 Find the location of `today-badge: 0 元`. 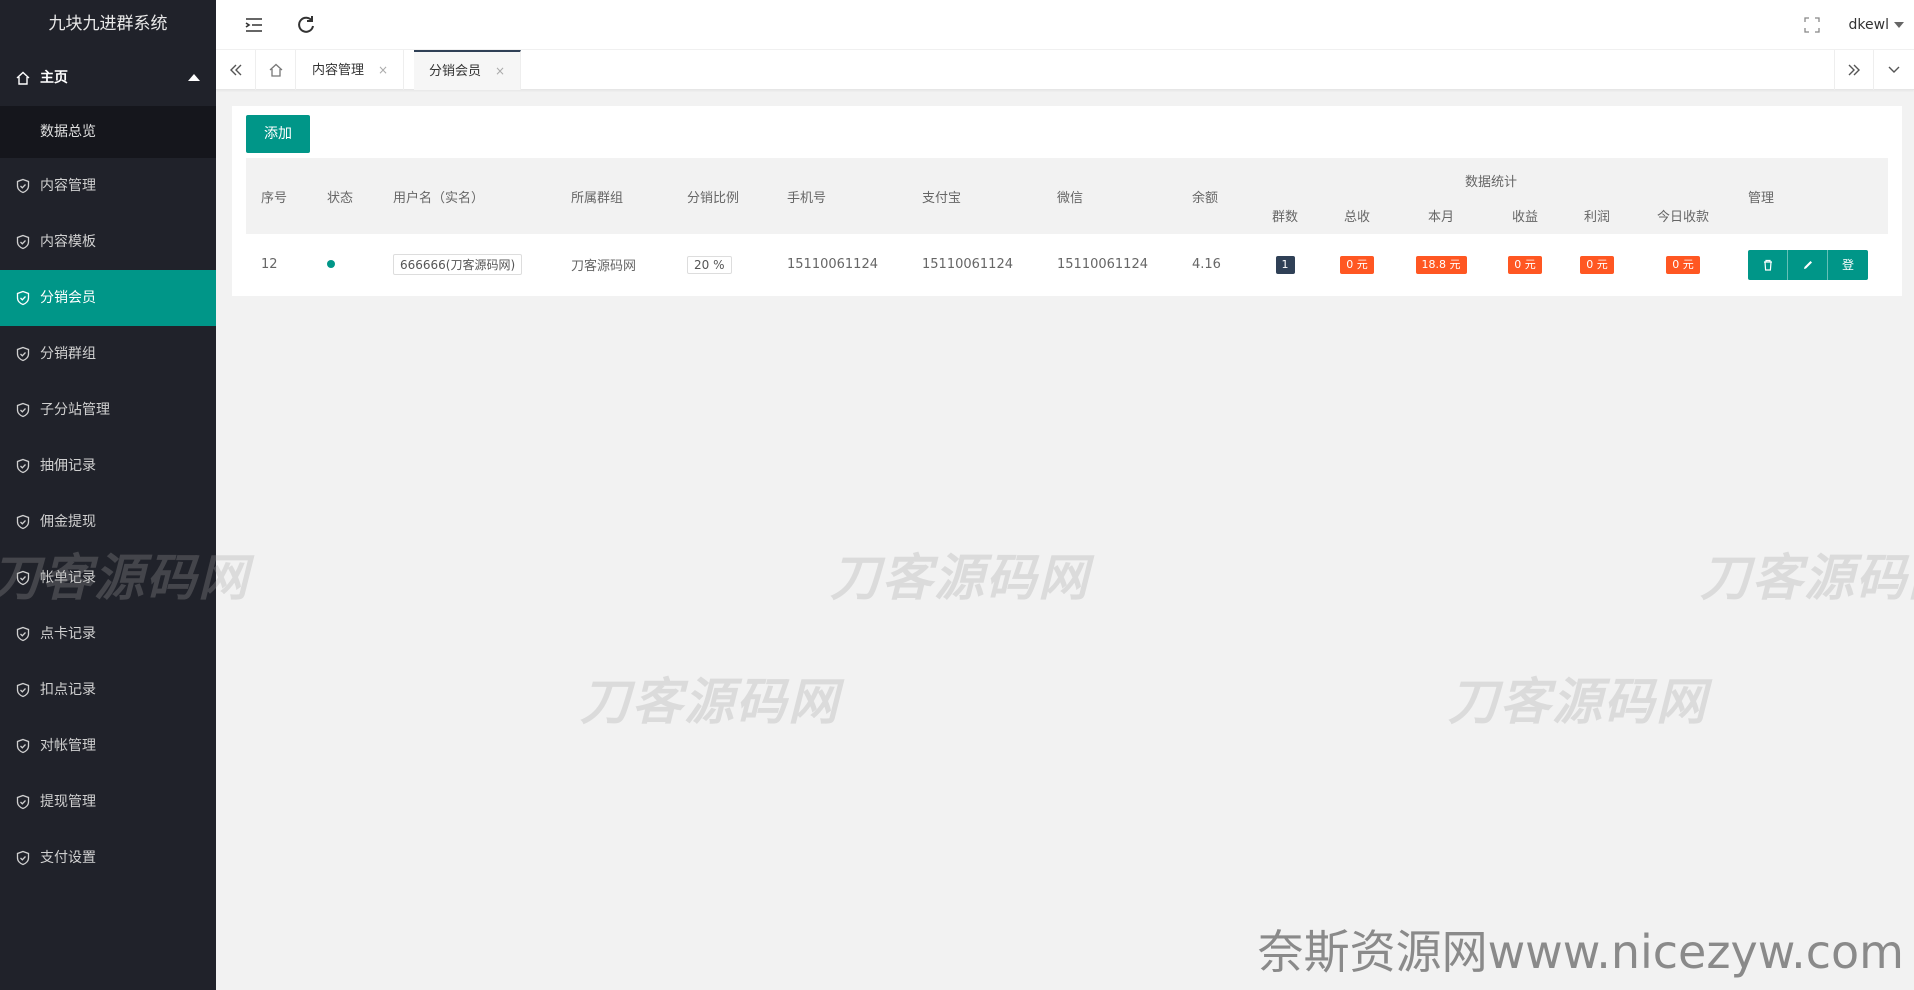

today-badge: 0 元 is located at coordinates (1683, 264).